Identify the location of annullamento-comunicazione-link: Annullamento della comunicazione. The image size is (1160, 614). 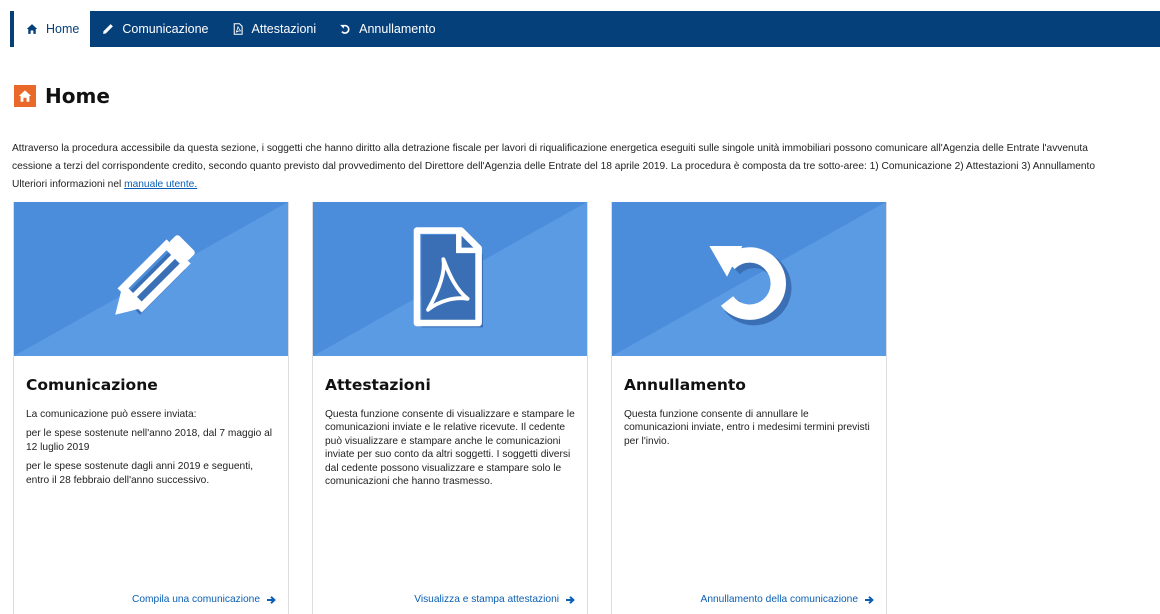
(787, 599).